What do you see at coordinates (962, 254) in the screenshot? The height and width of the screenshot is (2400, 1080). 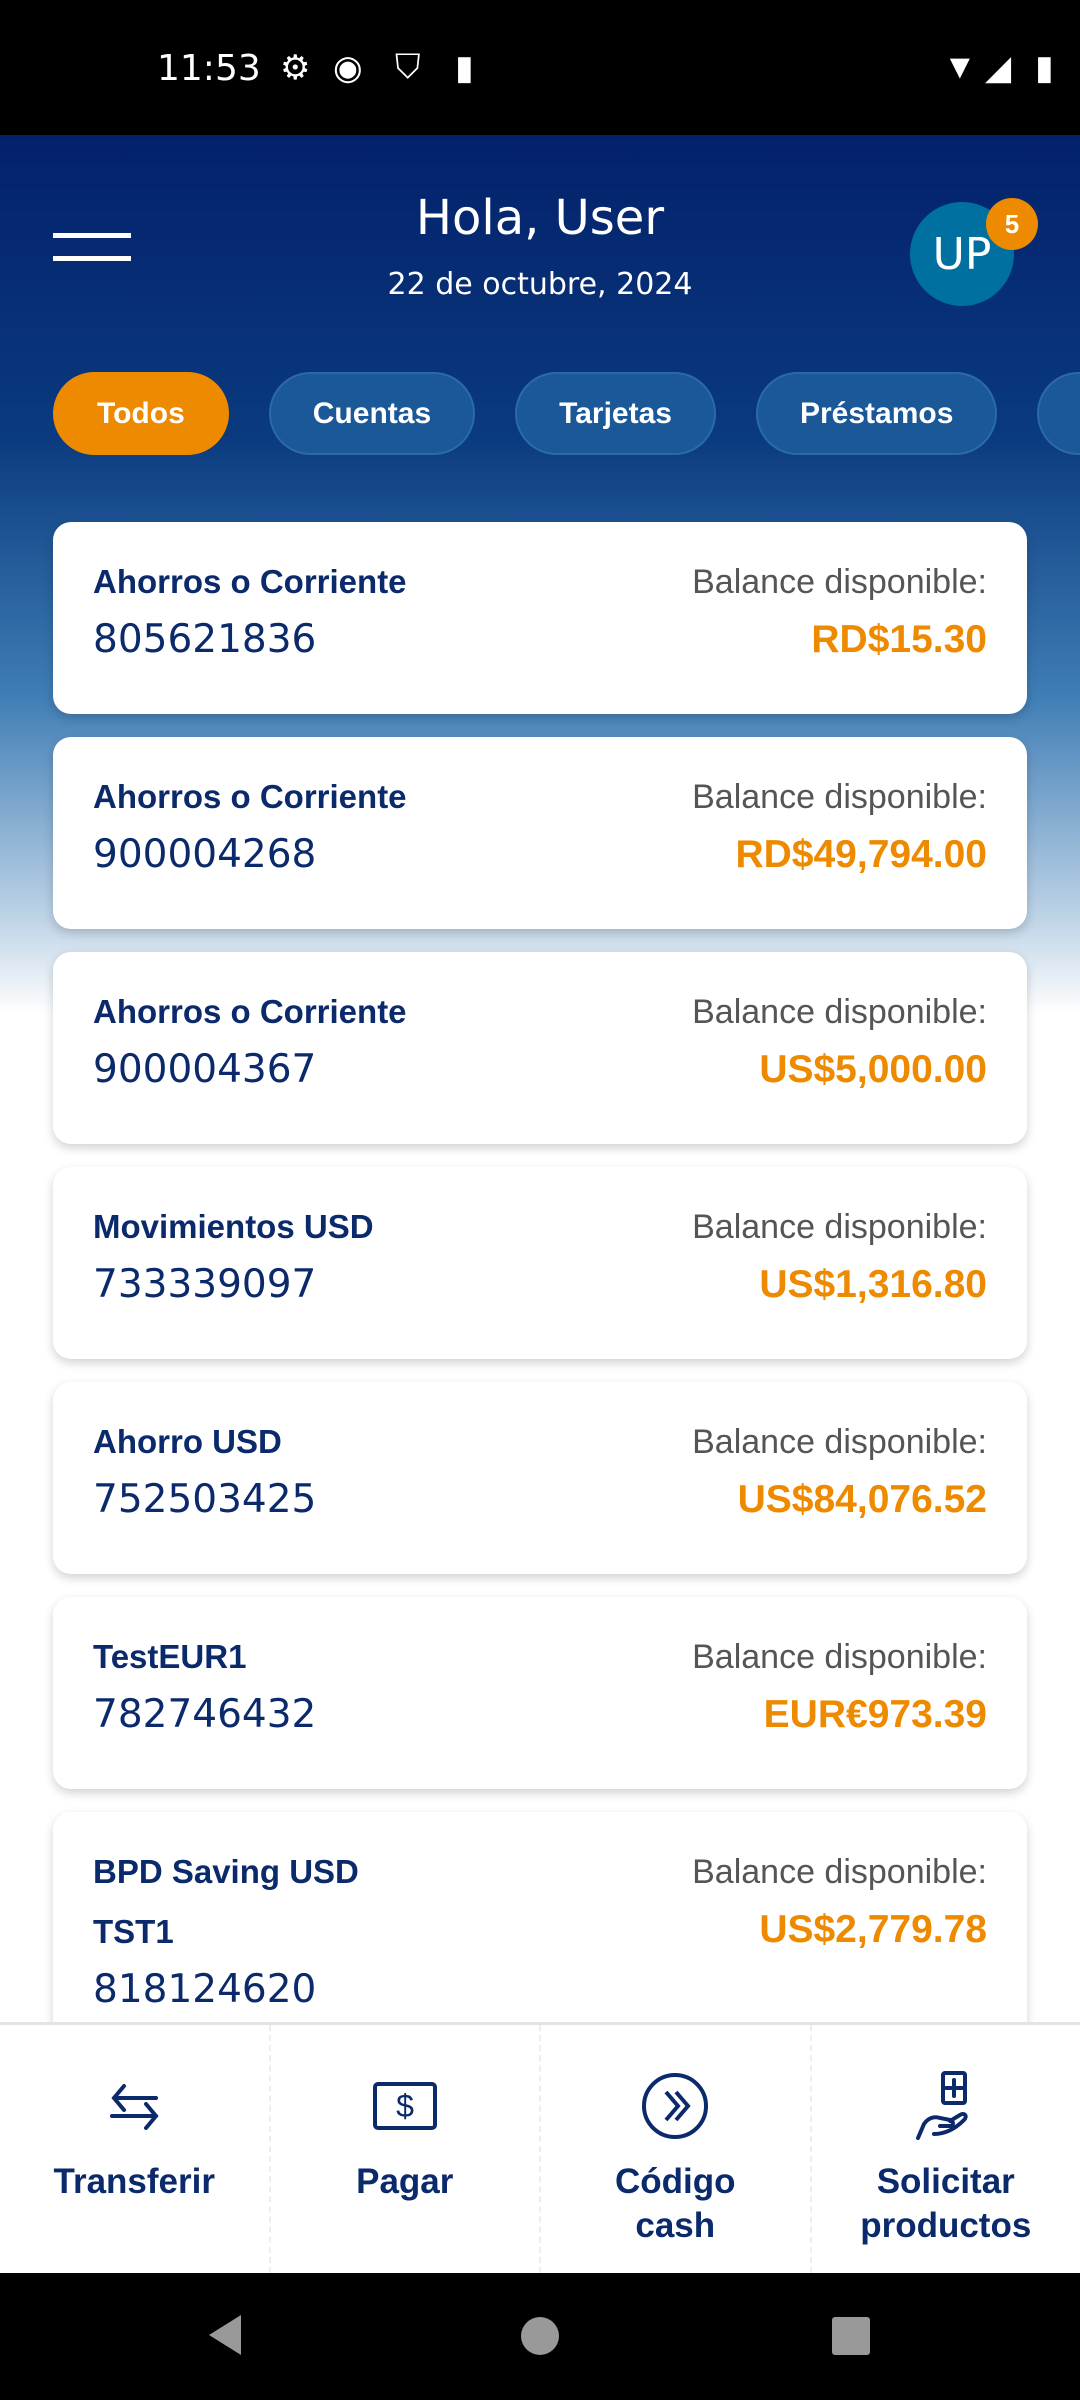 I see `avatar-initials: UP` at bounding box center [962, 254].